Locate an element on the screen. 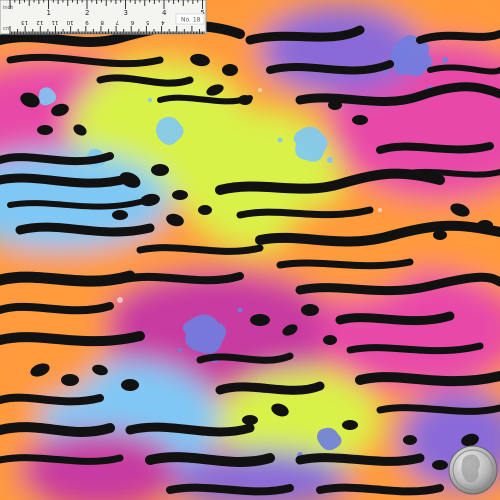 The width and height of the screenshot is (500, 500). ruler-inch-label: 2 is located at coordinates (87, 13).